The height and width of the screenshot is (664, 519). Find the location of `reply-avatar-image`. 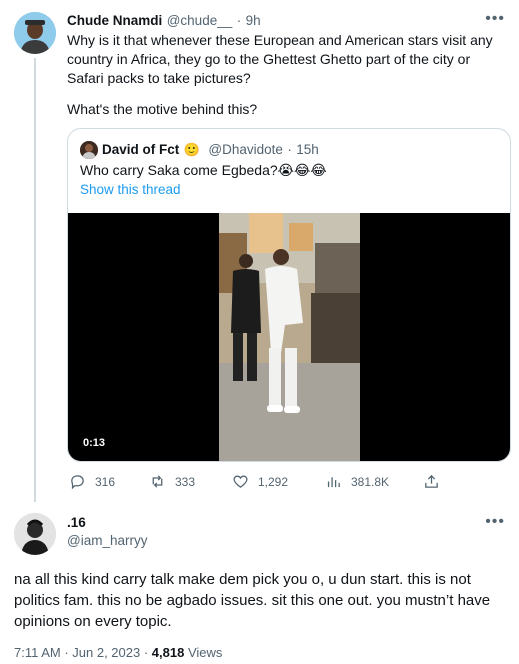

reply-avatar-image is located at coordinates (35, 534).